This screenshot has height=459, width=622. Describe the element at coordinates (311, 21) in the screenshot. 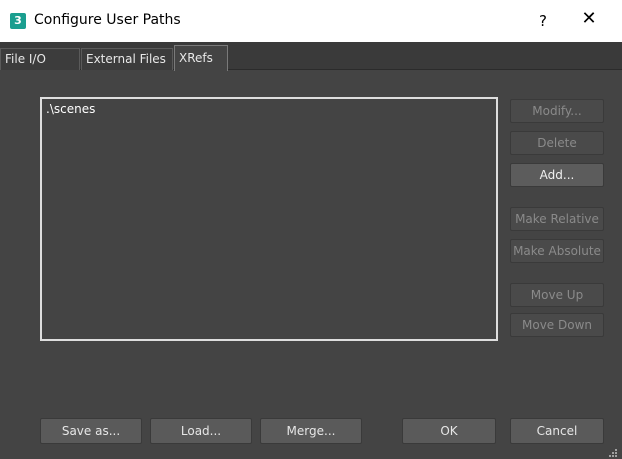

I see `title-bar: 3 Configure User Paths ? ✕` at that location.